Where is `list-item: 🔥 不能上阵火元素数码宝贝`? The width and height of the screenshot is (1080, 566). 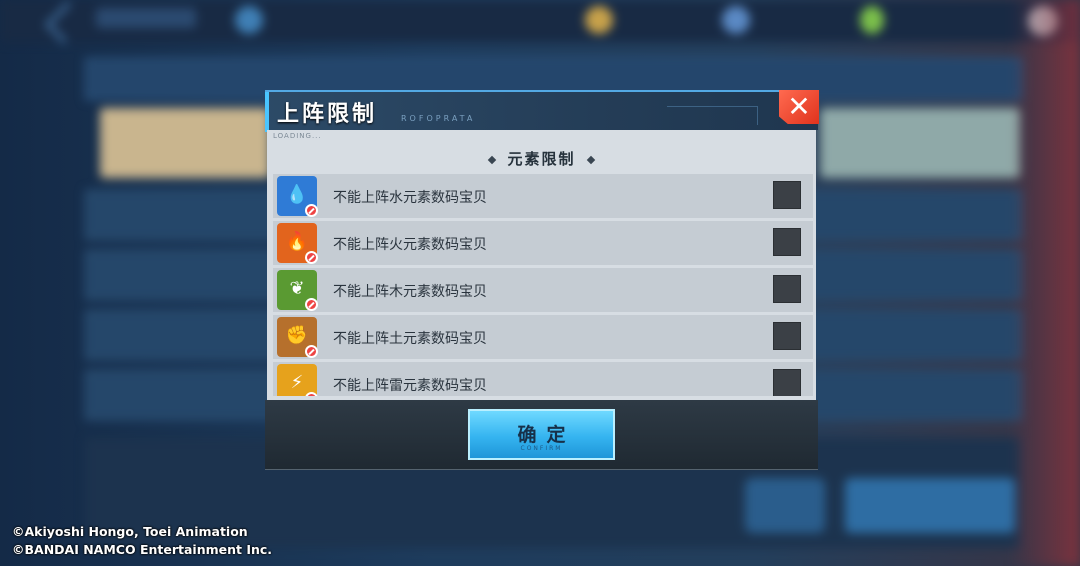
list-item: 🔥 不能上阵火元素数码宝贝 is located at coordinates (543, 243).